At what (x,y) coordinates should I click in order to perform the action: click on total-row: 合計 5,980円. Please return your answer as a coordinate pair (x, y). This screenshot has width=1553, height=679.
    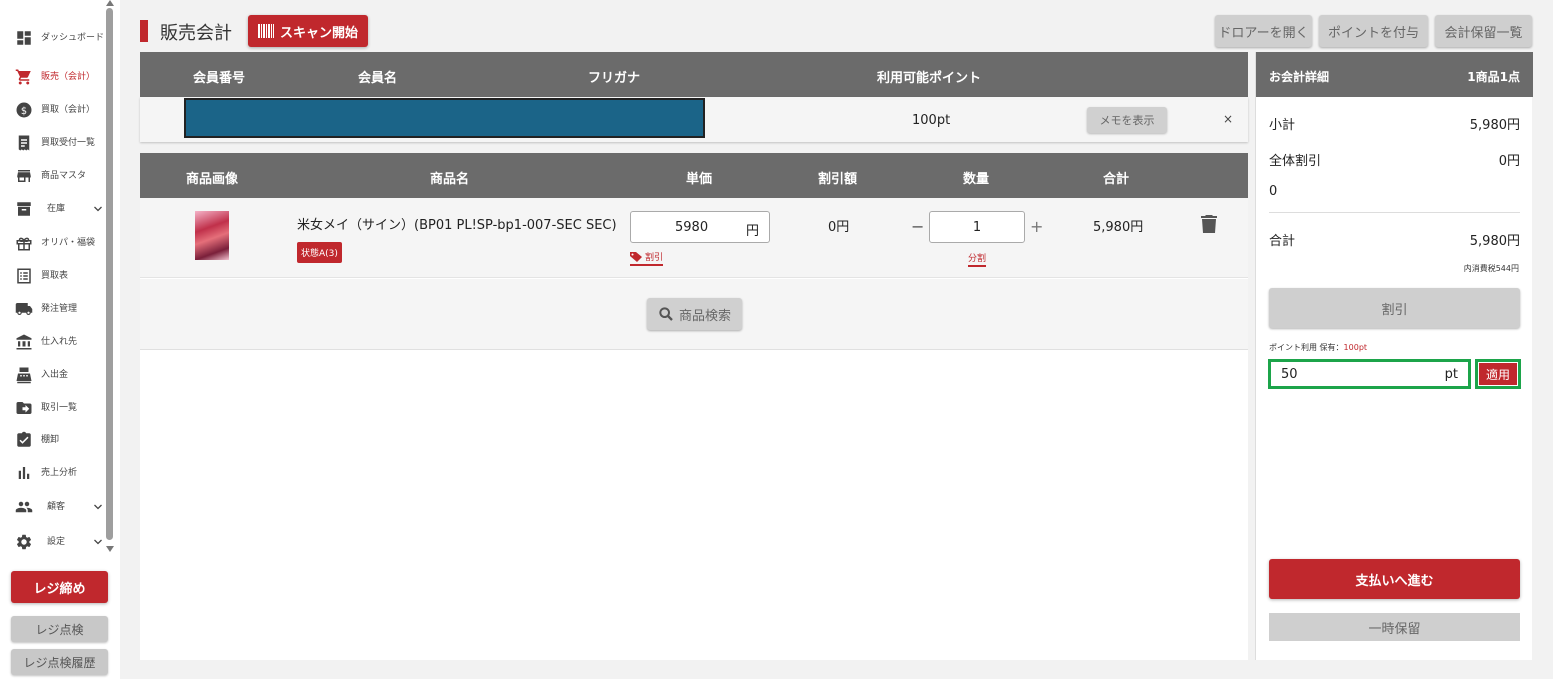
    Looking at the image, I should click on (1394, 239).